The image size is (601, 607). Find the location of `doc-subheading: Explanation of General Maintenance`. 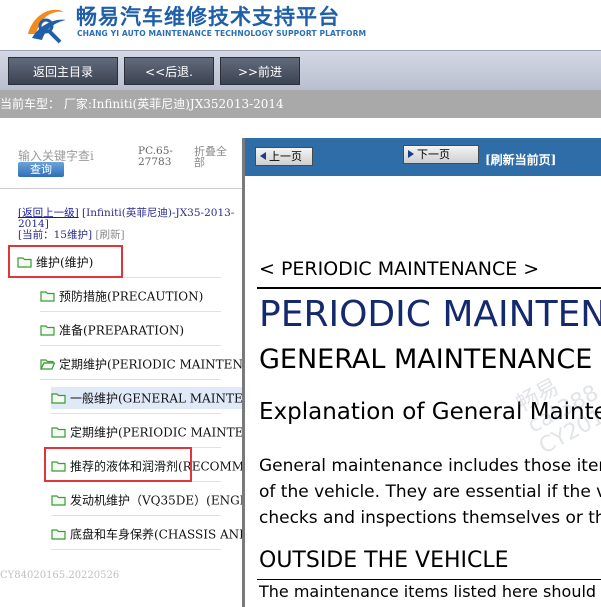

doc-subheading: Explanation of General Maintenance is located at coordinates (430, 412).